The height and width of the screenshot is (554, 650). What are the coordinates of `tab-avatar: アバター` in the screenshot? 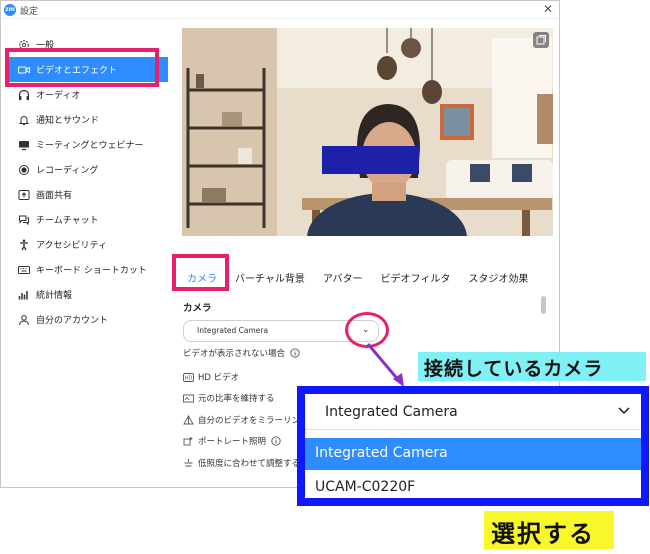 It's located at (343, 277).